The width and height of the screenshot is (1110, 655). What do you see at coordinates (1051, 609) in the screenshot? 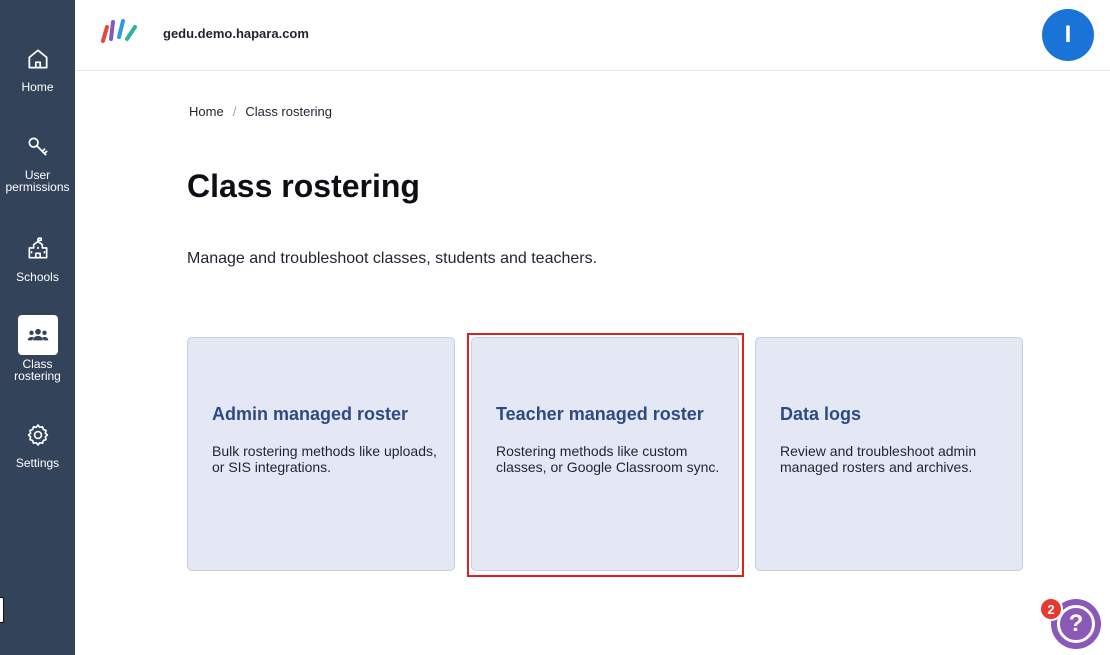
I see `notification-badge: 2` at bounding box center [1051, 609].